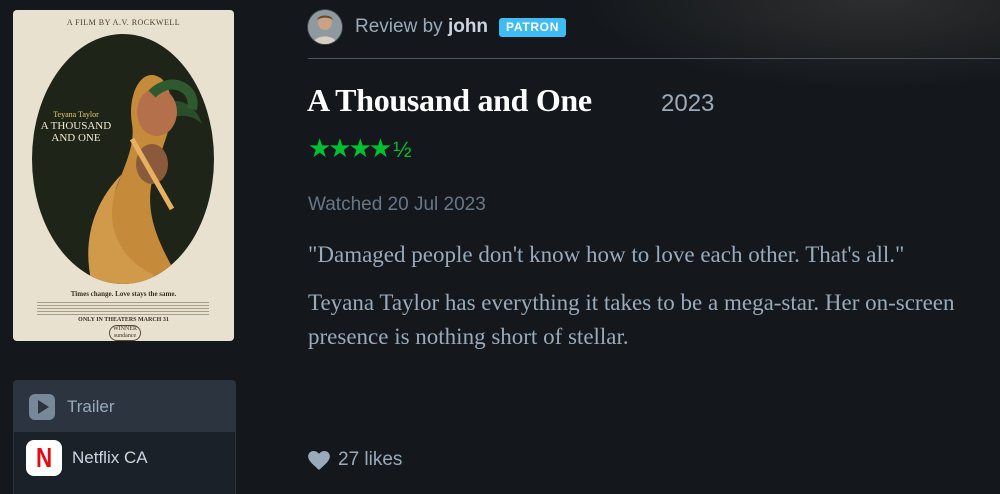  Describe the element at coordinates (42, 406) in the screenshot. I see `play-icon` at that location.